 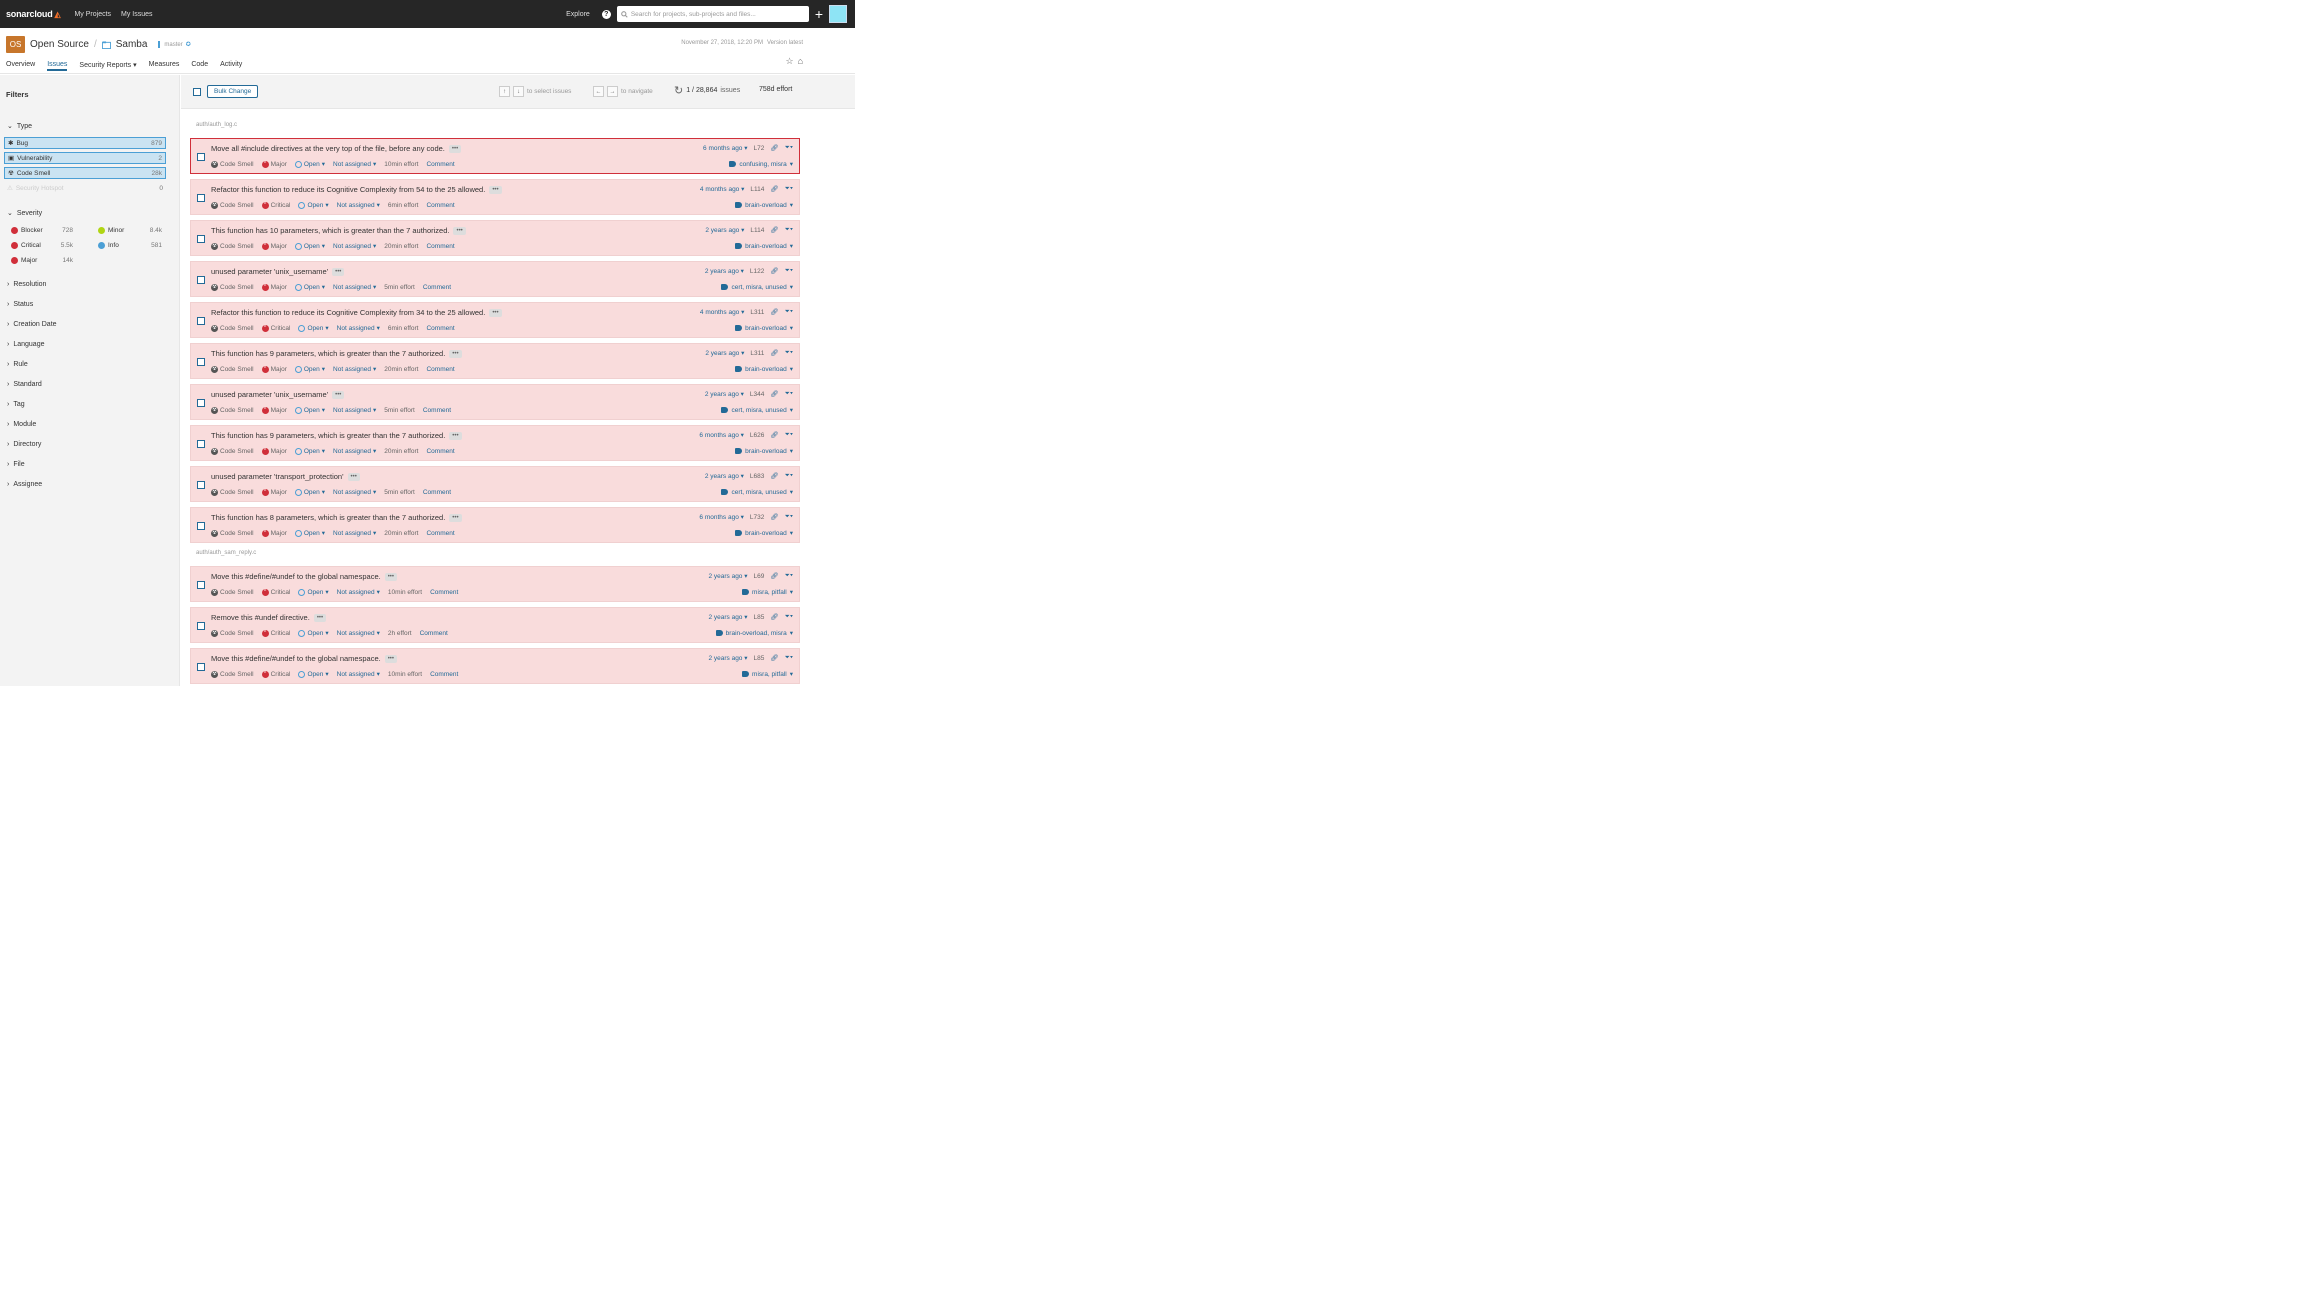 I want to click on tab-measures: Measures, so click(x=164, y=66).